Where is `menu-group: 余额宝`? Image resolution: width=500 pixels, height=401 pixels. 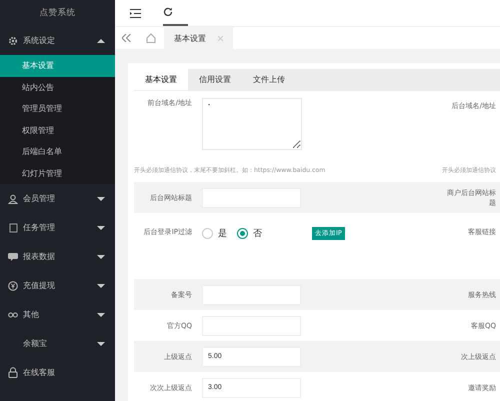
menu-group: 余额宝 is located at coordinates (57, 343).